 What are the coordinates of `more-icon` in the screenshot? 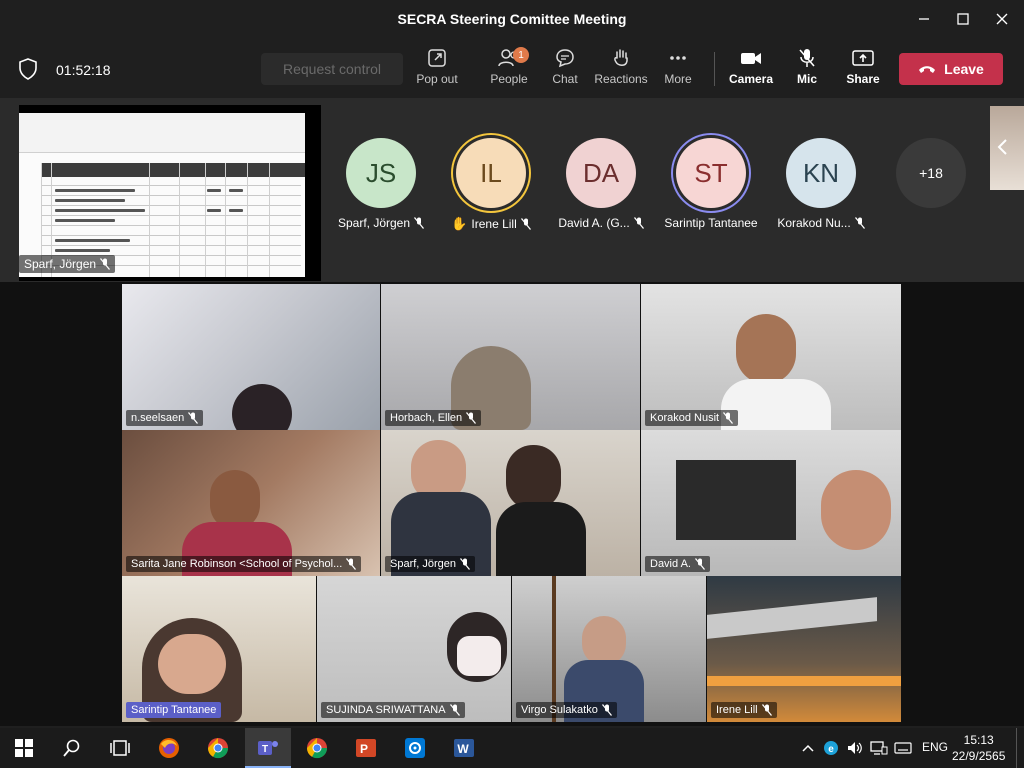 It's located at (678, 58).